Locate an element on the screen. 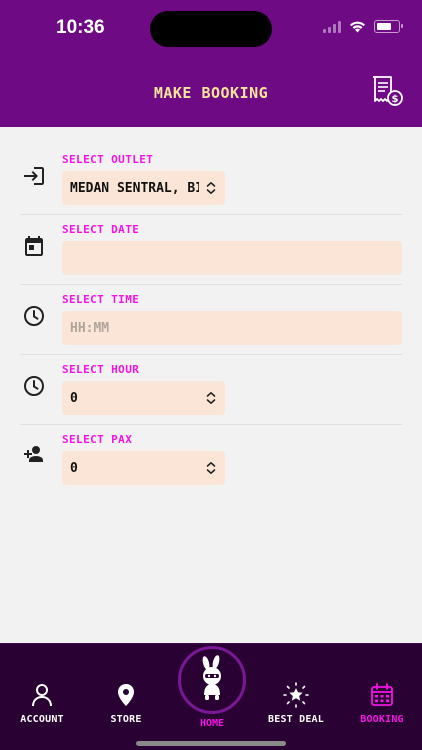  tab-best-deal: BEST DEAL is located at coordinates (296, 703).